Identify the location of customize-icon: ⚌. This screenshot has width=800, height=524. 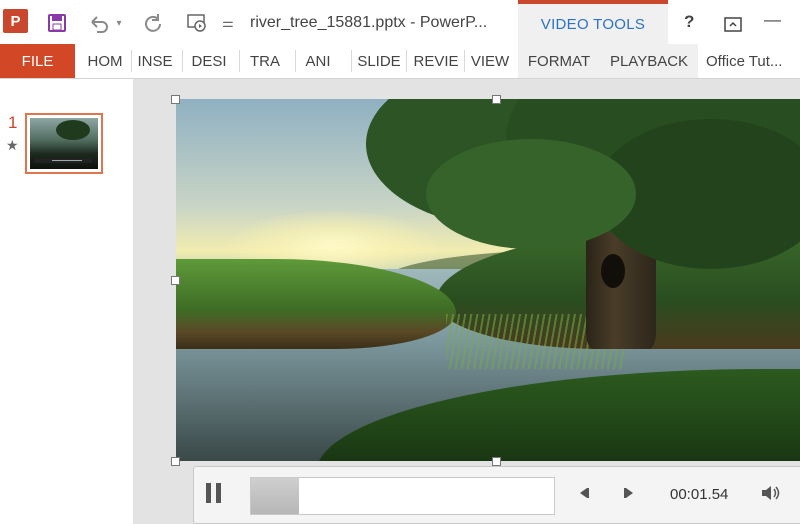
(228, 23).